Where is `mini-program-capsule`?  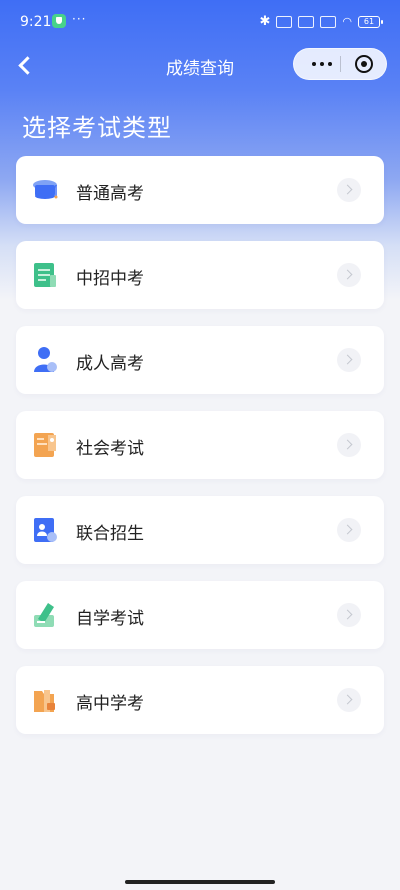
mini-program-capsule is located at coordinates (340, 64).